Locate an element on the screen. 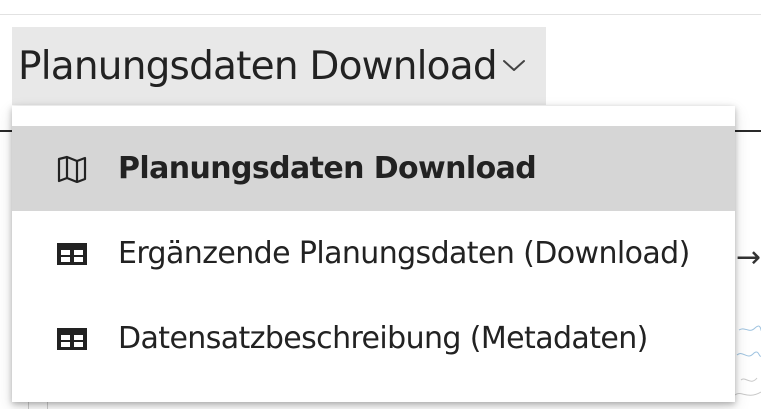 The width and height of the screenshot is (761, 409). menu-item-label: Ergänzende Planungsdaten (Download) is located at coordinates (404, 253).